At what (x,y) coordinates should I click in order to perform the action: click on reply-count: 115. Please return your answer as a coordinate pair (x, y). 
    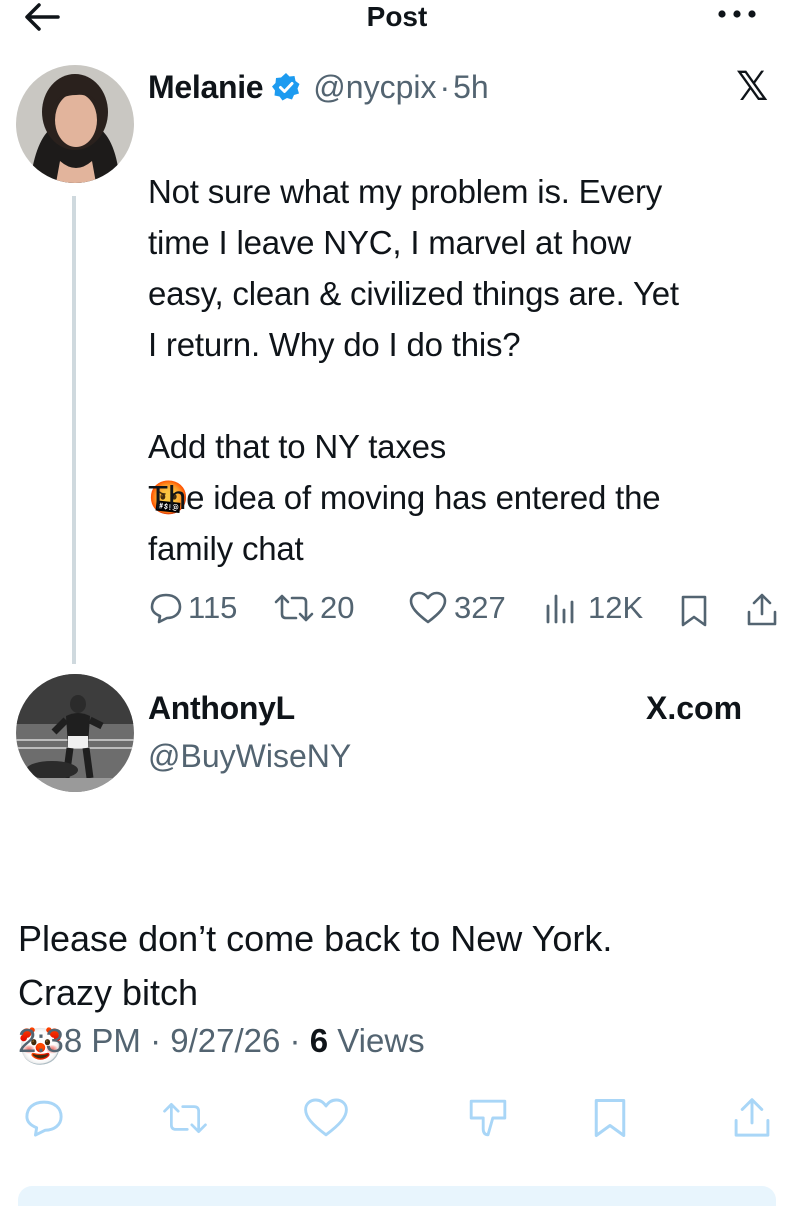
    Looking at the image, I should click on (213, 607).